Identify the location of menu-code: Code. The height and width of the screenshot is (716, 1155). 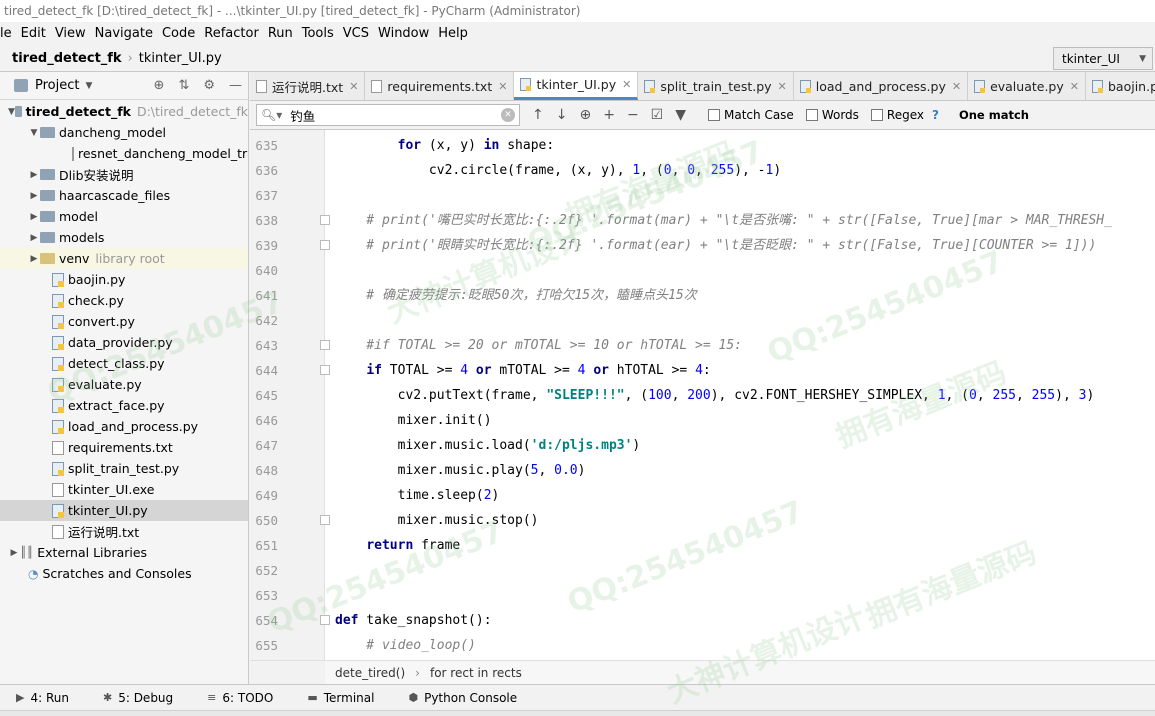
(178, 33).